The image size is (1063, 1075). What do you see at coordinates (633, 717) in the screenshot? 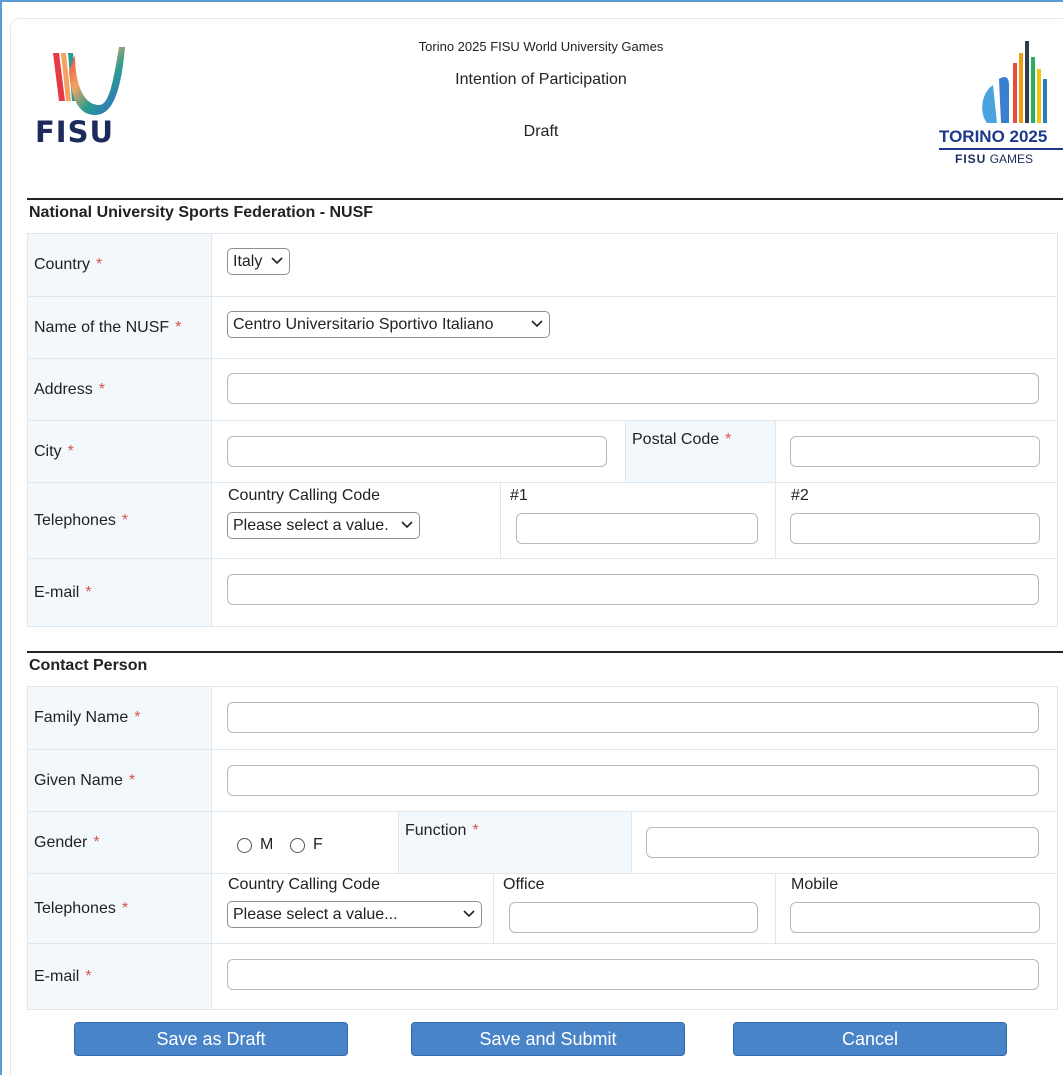
I see `family-name-input` at bounding box center [633, 717].